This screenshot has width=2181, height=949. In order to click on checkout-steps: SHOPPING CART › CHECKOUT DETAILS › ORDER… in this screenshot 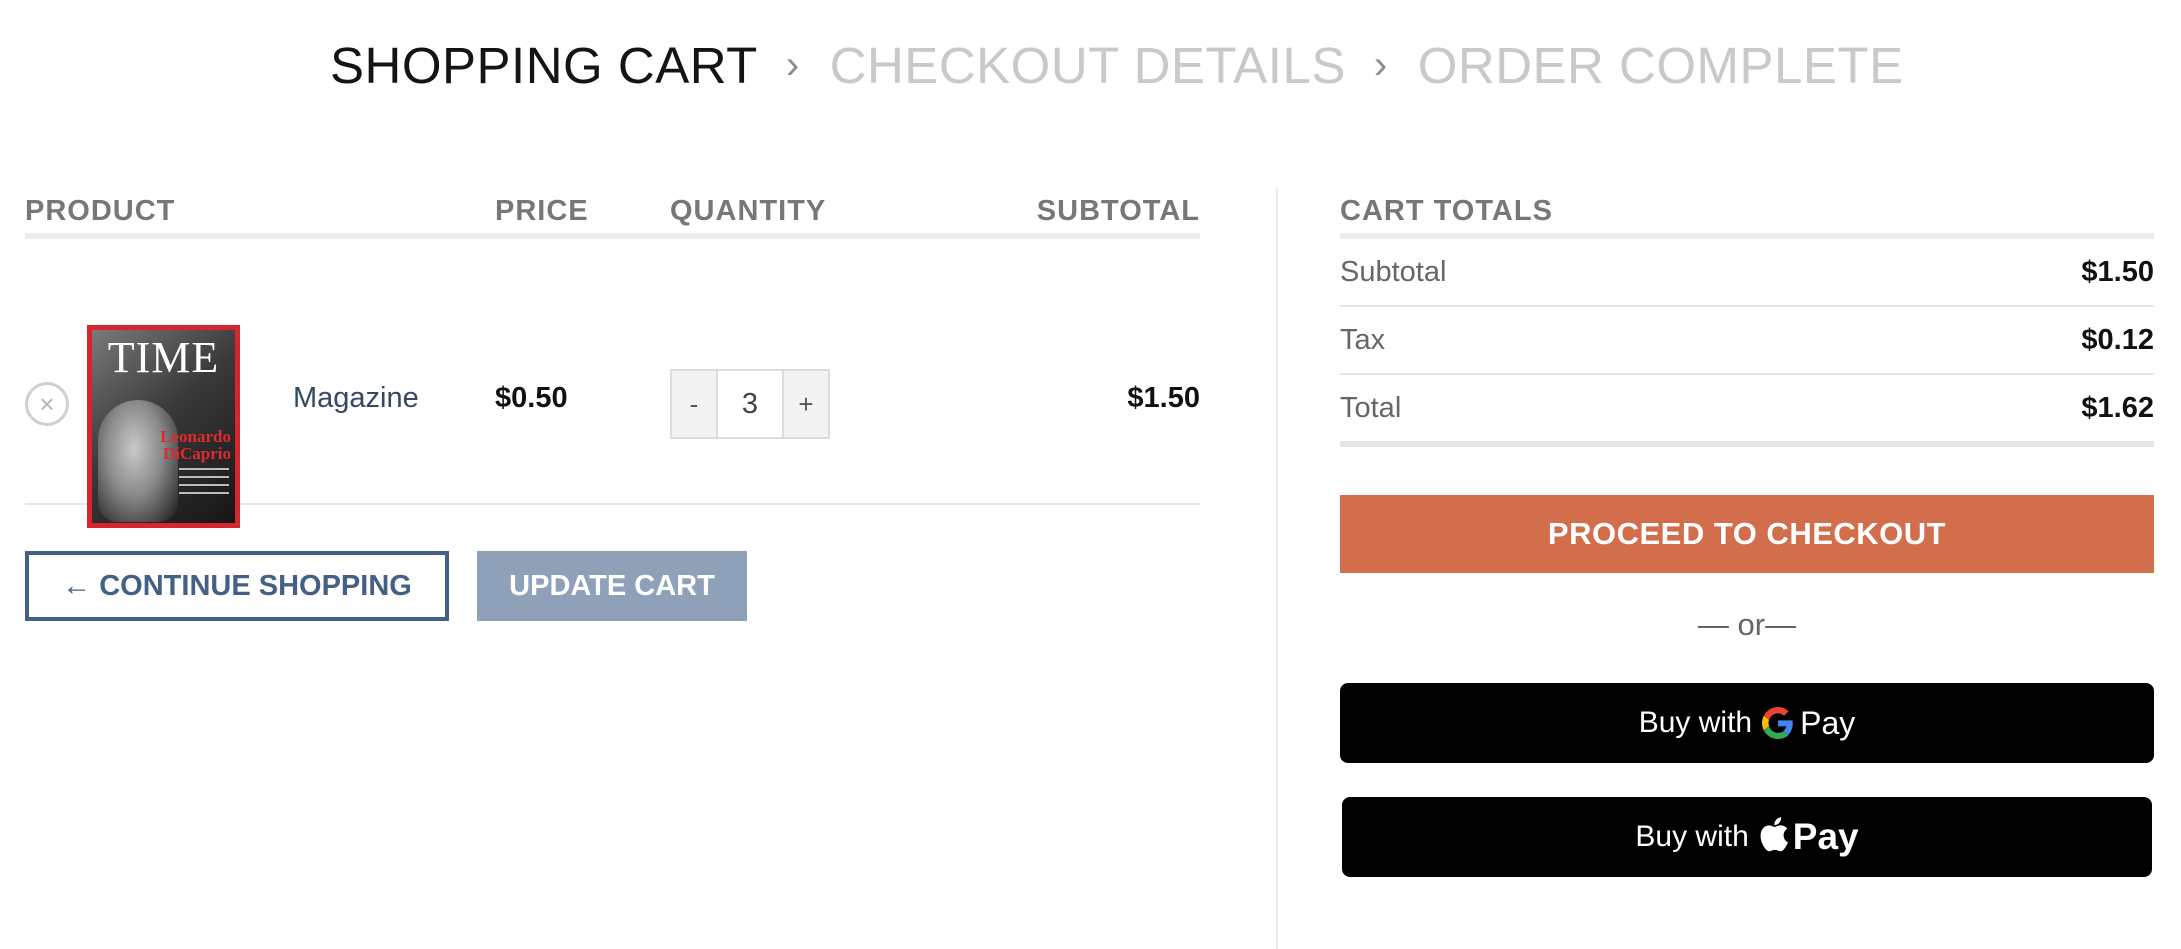, I will do `click(1117, 65)`.